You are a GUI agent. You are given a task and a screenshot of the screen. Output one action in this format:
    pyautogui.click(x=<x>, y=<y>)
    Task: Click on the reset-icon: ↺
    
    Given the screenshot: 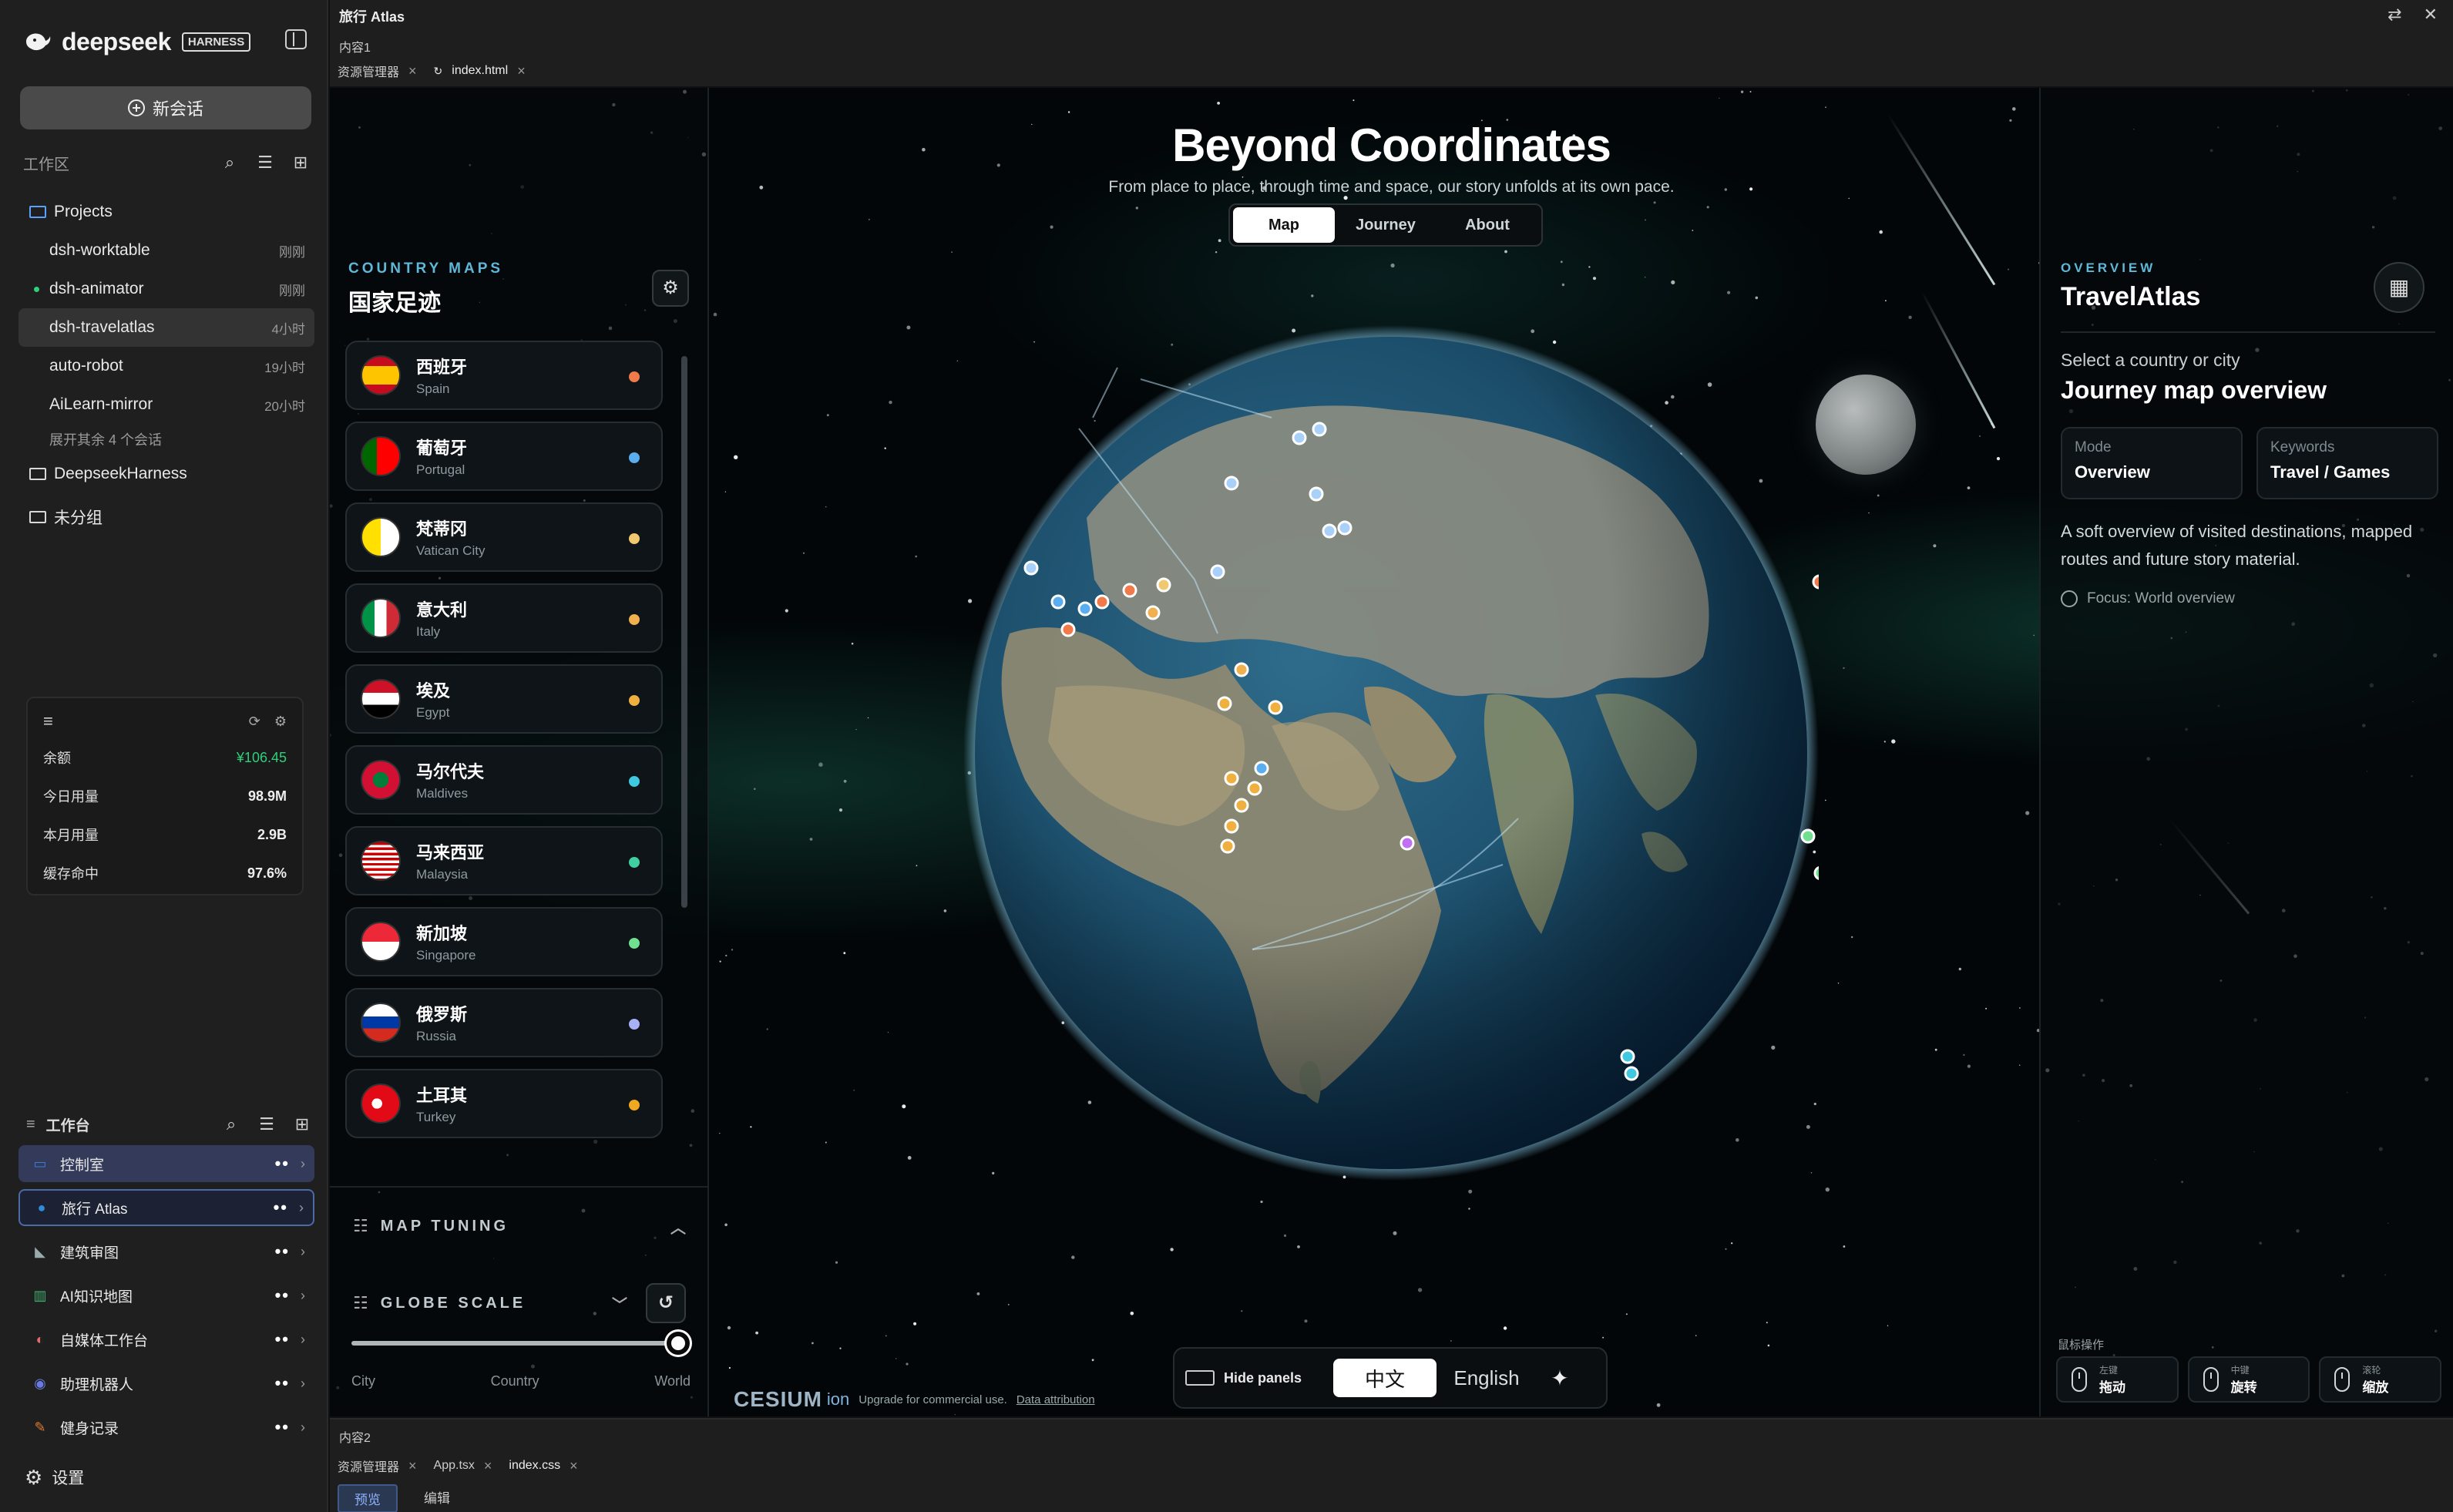 What is the action you would take?
    pyautogui.click(x=666, y=1303)
    